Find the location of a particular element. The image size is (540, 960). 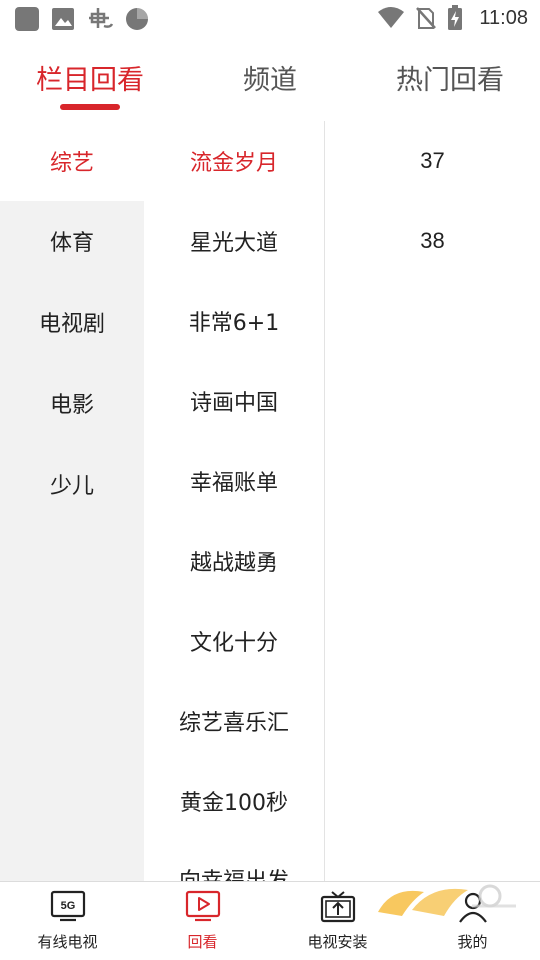

category-item-movies: 电影 is located at coordinates (72, 403).